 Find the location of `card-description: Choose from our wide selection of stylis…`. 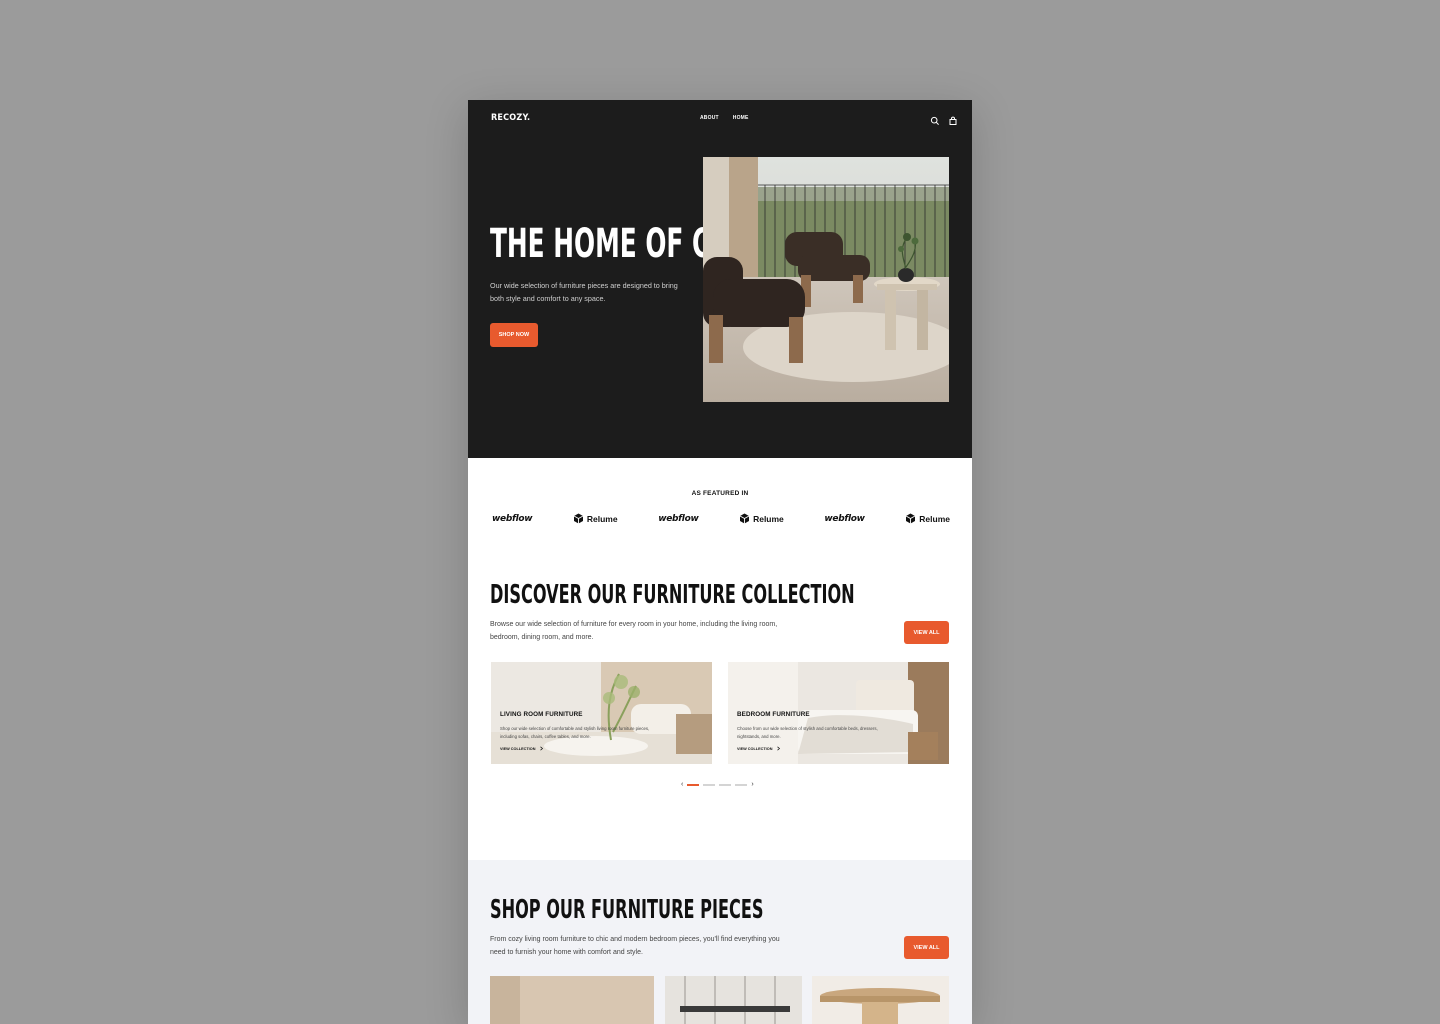

card-description: Choose from our wide selection of stylis… is located at coordinates (807, 732).